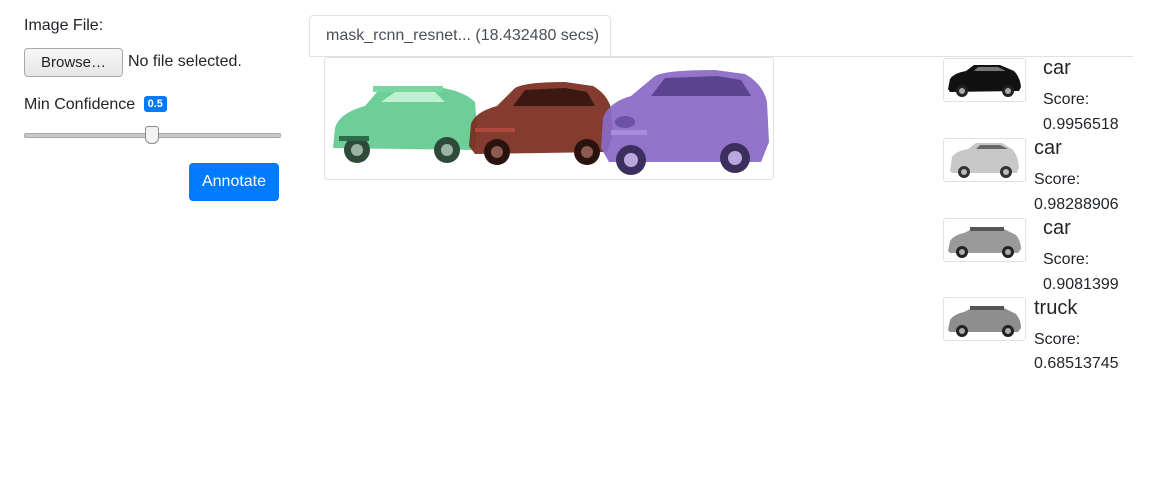 Image resolution: width=1163 pixels, height=501 pixels. Describe the element at coordinates (1056, 308) in the screenshot. I see `detection-label: truck` at that location.